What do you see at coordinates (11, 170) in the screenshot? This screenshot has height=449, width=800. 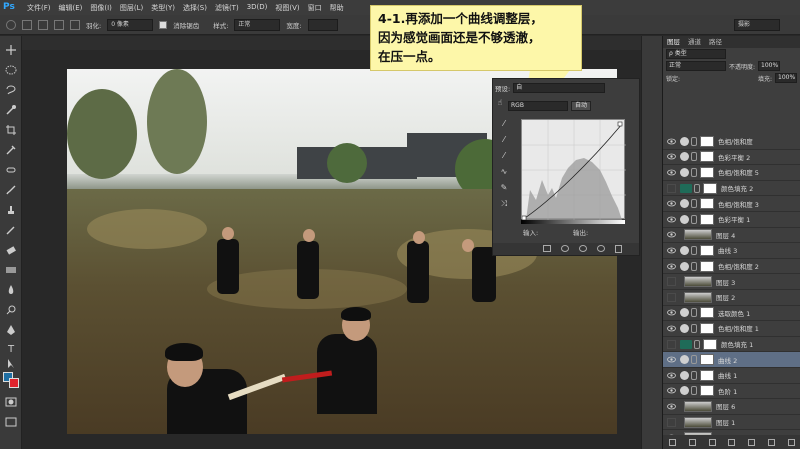 I see `healing-brush-tool-icon` at bounding box center [11, 170].